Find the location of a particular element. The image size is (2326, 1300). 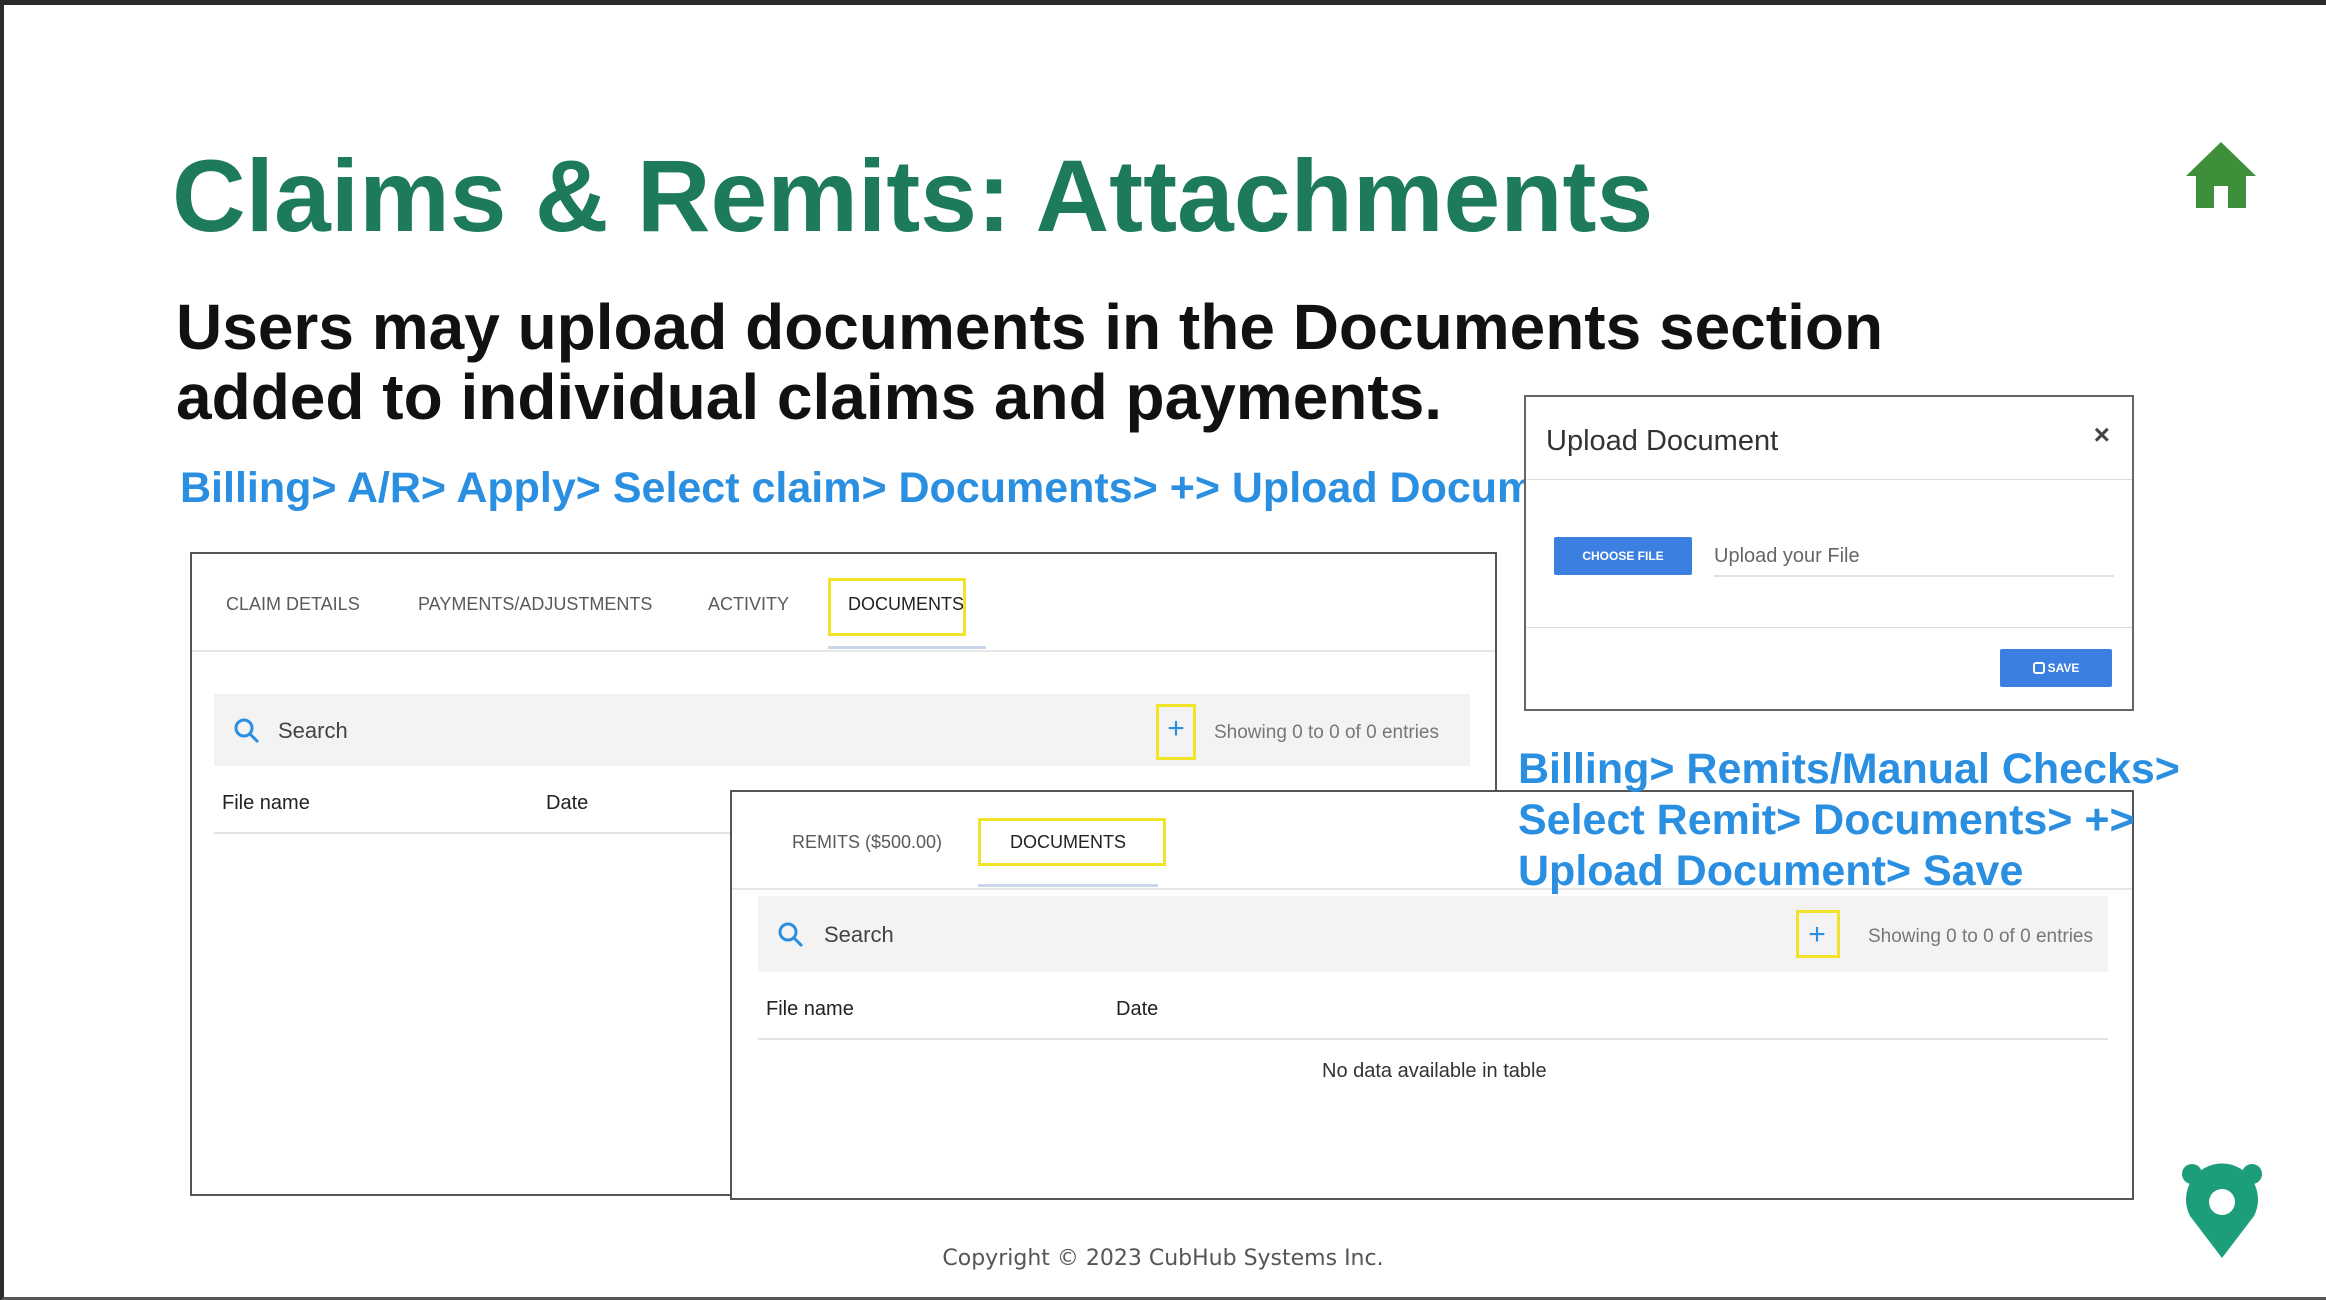

upload-document-dialog: Upload Document × CHOOSE FILE SAVE is located at coordinates (1829, 553).